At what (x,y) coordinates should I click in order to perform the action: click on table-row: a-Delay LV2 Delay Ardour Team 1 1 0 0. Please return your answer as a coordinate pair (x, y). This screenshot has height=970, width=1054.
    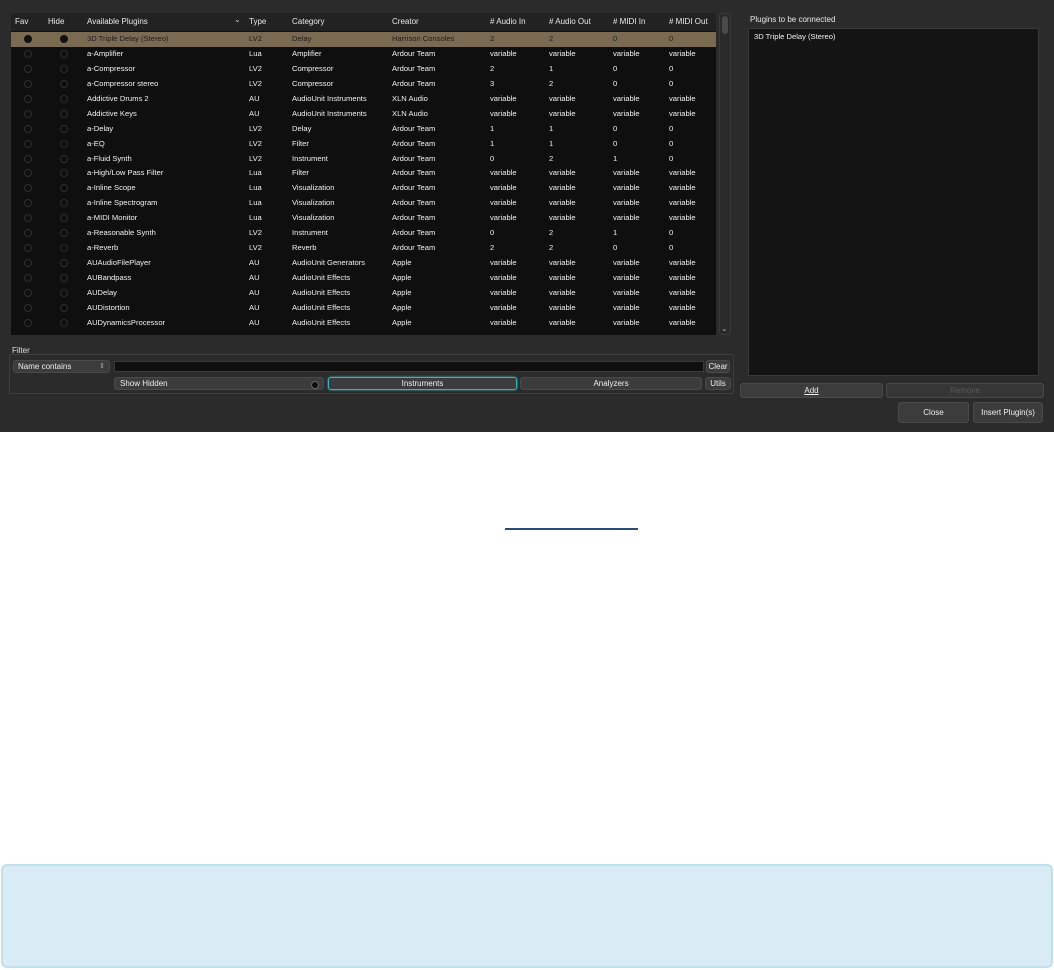
    Looking at the image, I should click on (363, 129).